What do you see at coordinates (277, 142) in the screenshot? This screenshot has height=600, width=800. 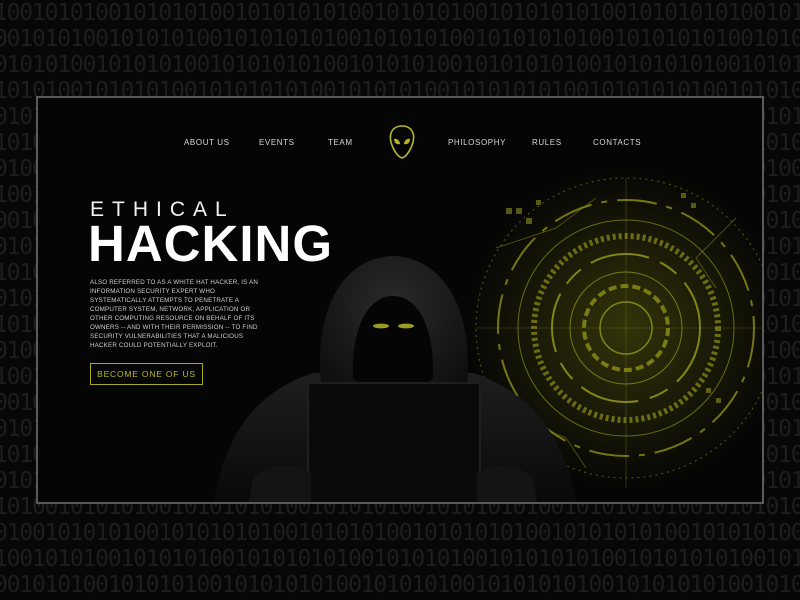 I see `nav-events: EVENTS` at bounding box center [277, 142].